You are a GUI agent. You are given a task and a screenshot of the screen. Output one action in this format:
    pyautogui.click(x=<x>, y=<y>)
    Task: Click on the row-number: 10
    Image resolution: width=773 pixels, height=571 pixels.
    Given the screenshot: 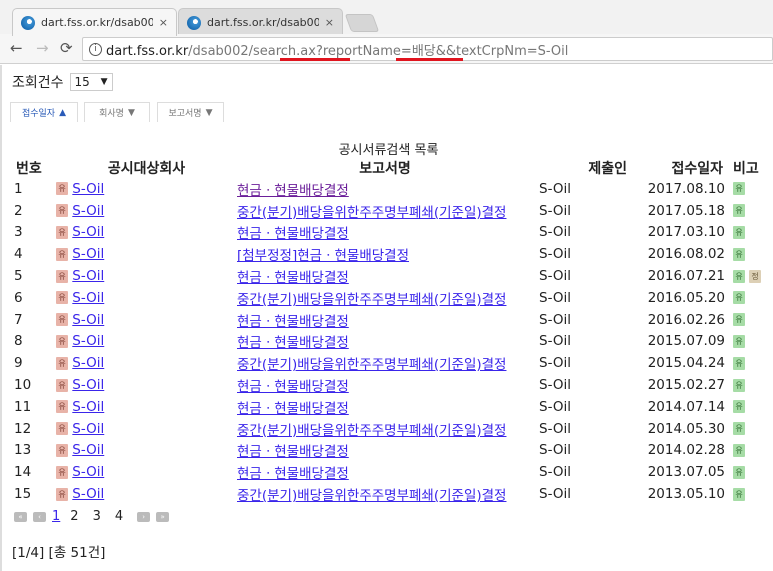 What is the action you would take?
    pyautogui.click(x=23, y=385)
    